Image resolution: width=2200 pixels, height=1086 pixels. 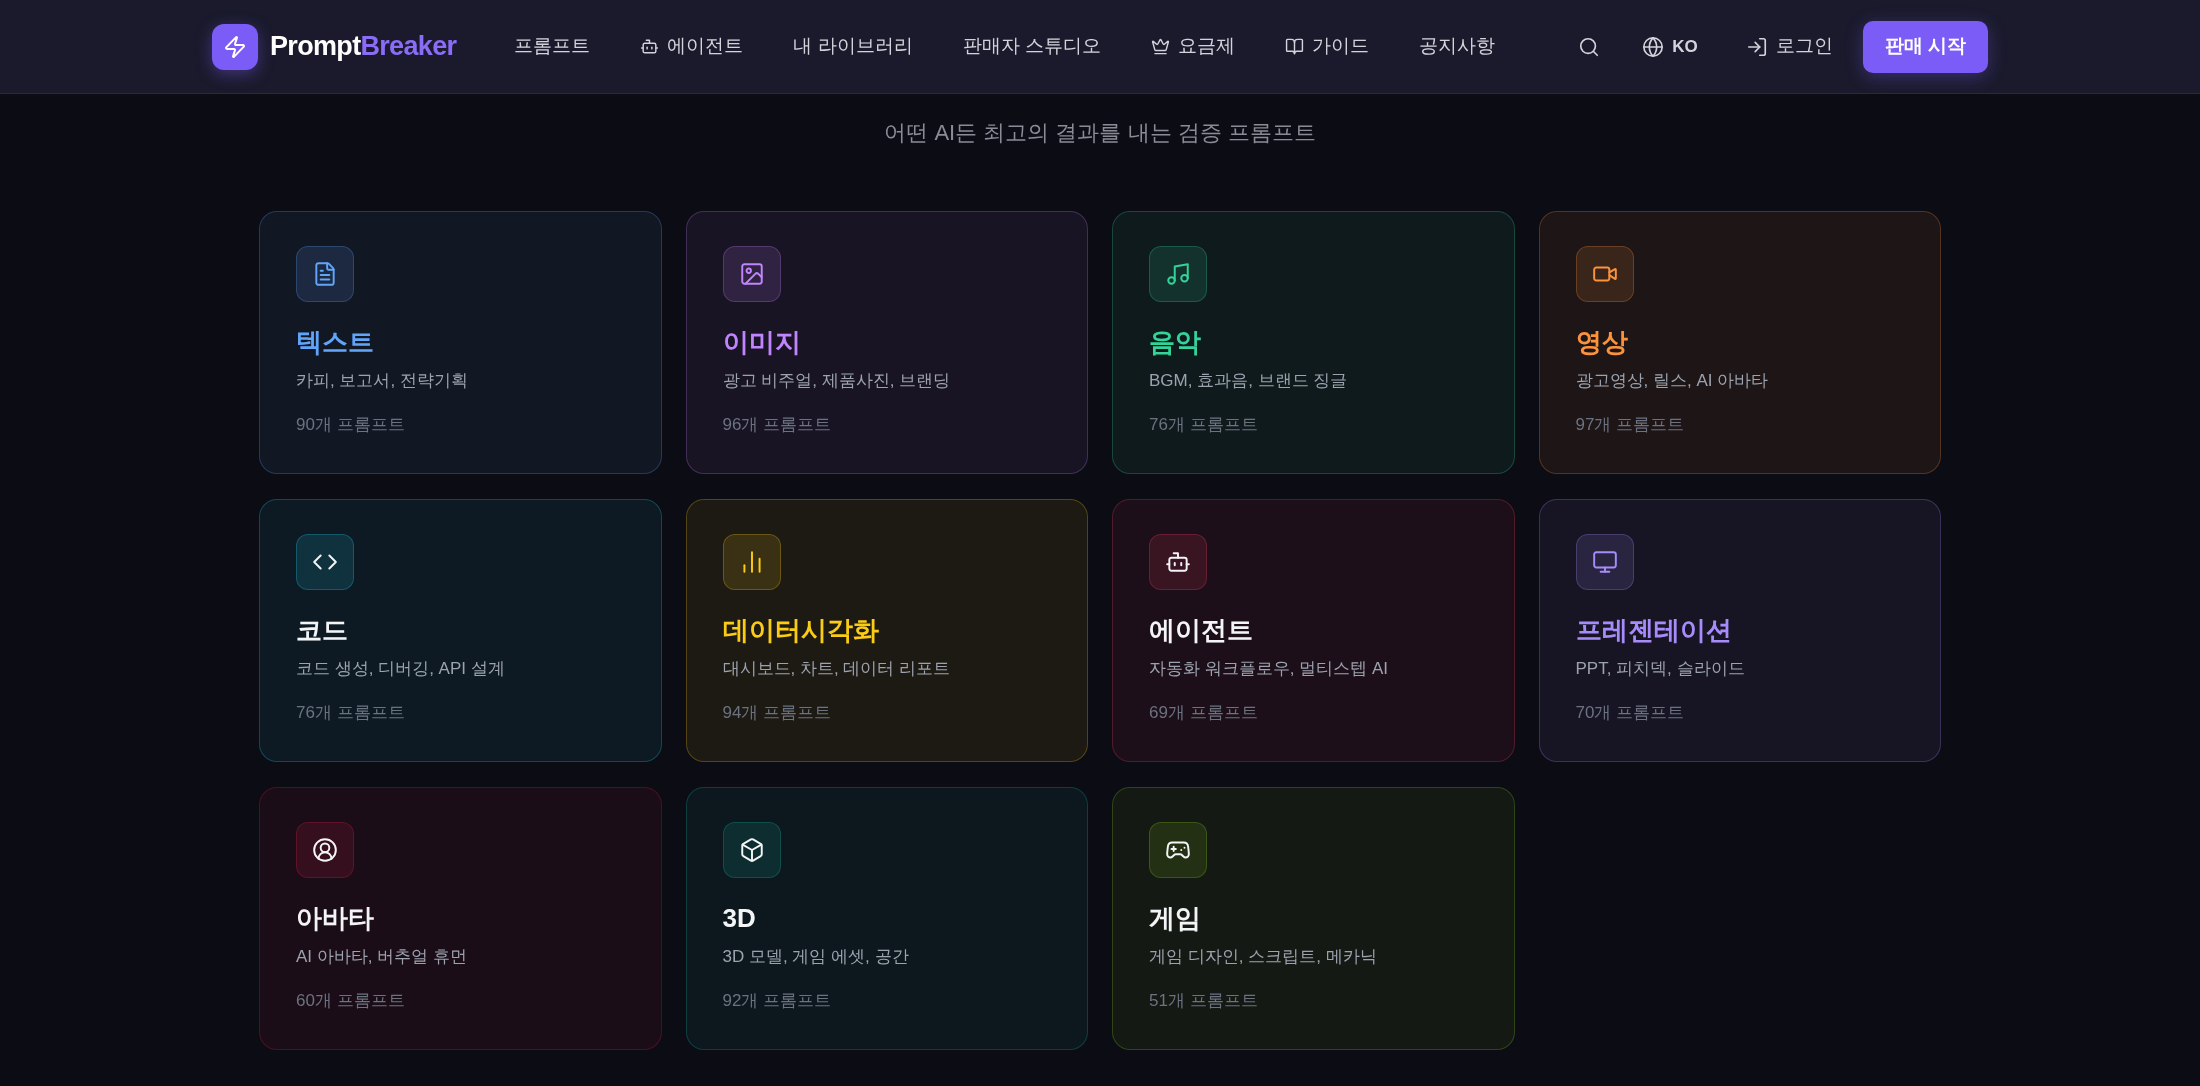 What do you see at coordinates (1654, 629) in the screenshot?
I see `category-title: 프레젠테이션` at bounding box center [1654, 629].